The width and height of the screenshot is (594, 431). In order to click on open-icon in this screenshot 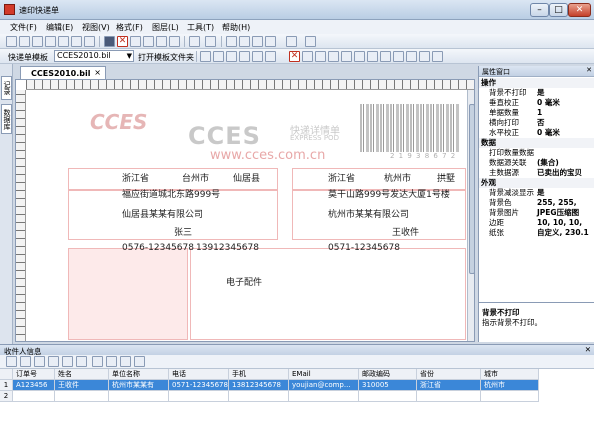, I will do `click(24, 41)`.